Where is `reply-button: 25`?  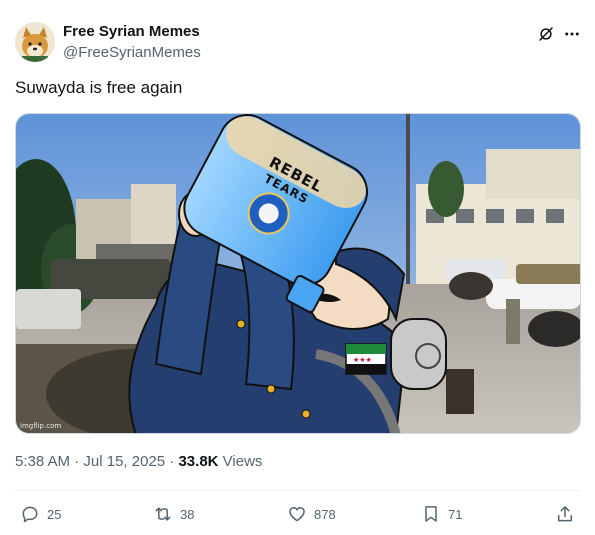
reply-button: 25 is located at coordinates (40, 514).